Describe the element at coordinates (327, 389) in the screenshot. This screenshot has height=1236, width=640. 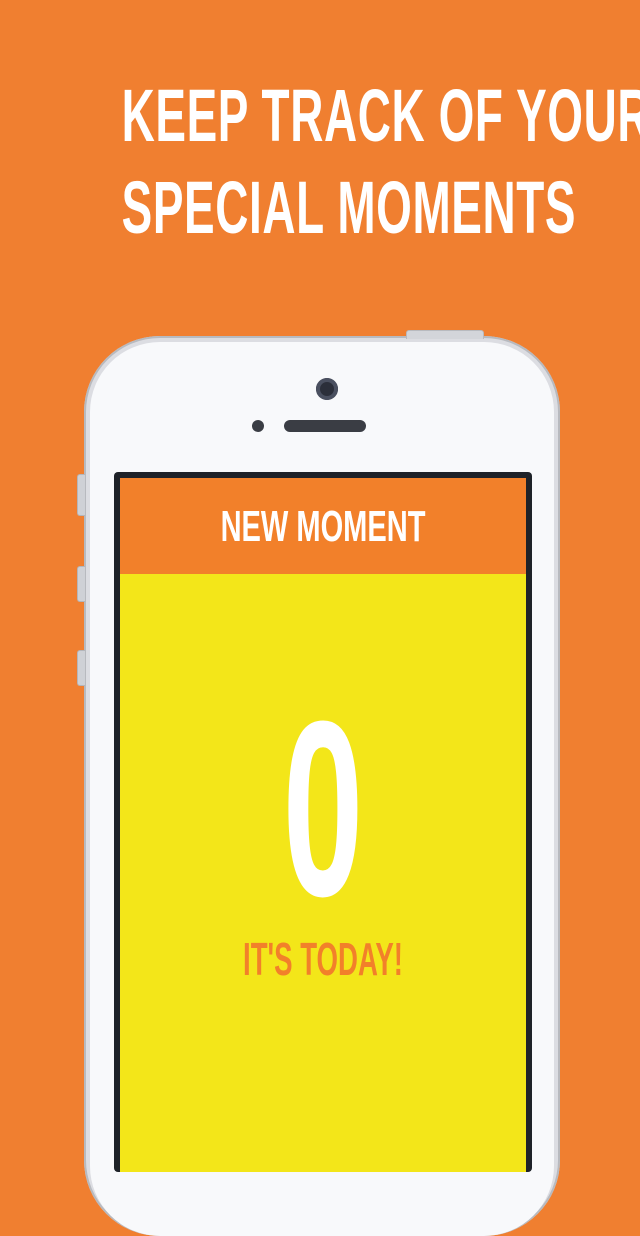
I see `front-camera-icon` at that location.